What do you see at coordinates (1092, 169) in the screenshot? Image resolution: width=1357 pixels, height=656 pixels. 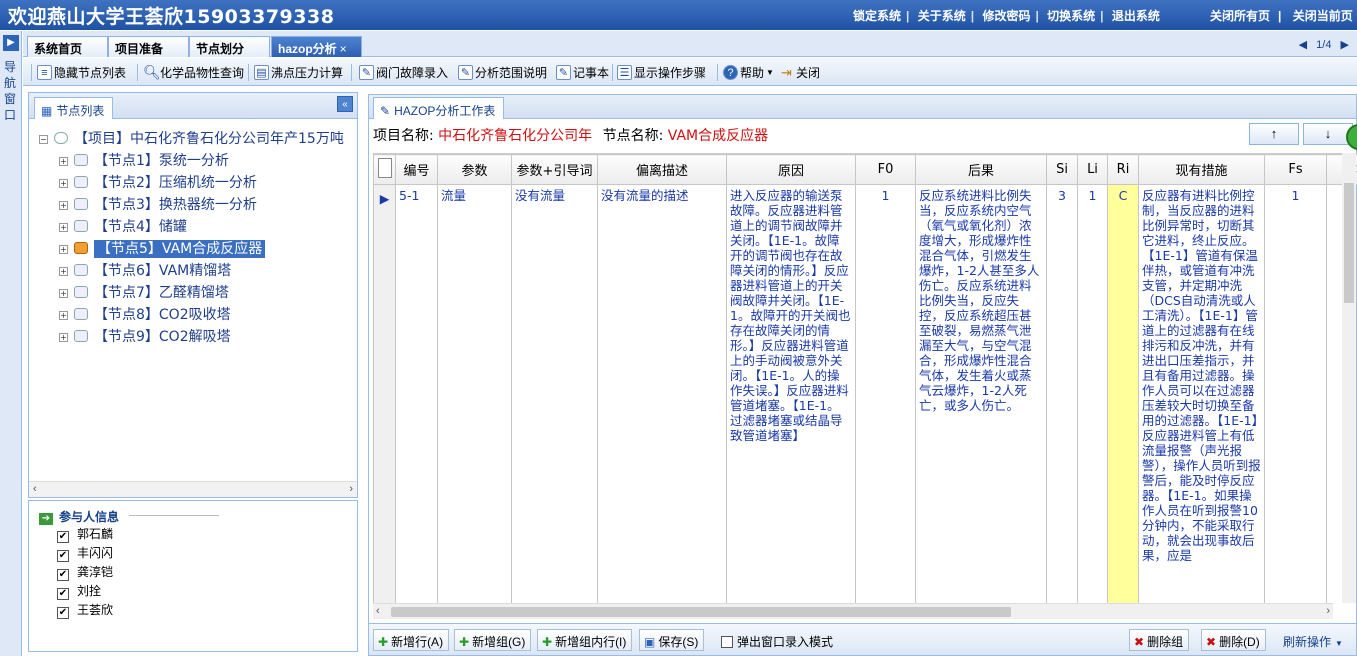 I see `column-header: Li` at bounding box center [1092, 169].